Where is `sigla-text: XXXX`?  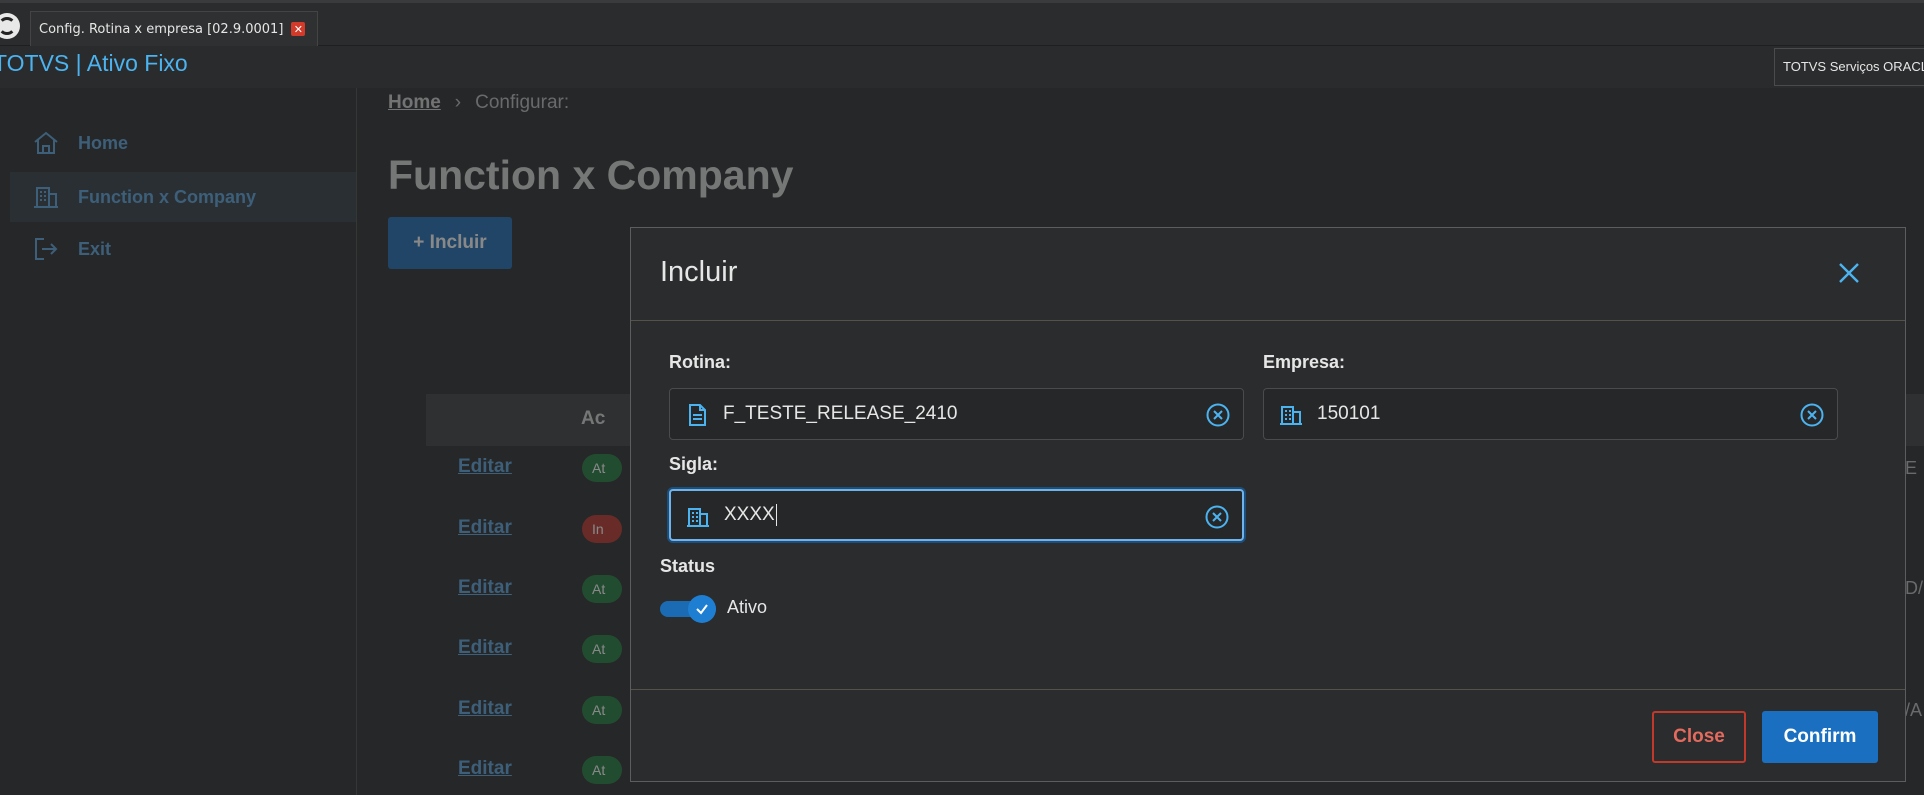
sigla-text: XXXX is located at coordinates (749, 514).